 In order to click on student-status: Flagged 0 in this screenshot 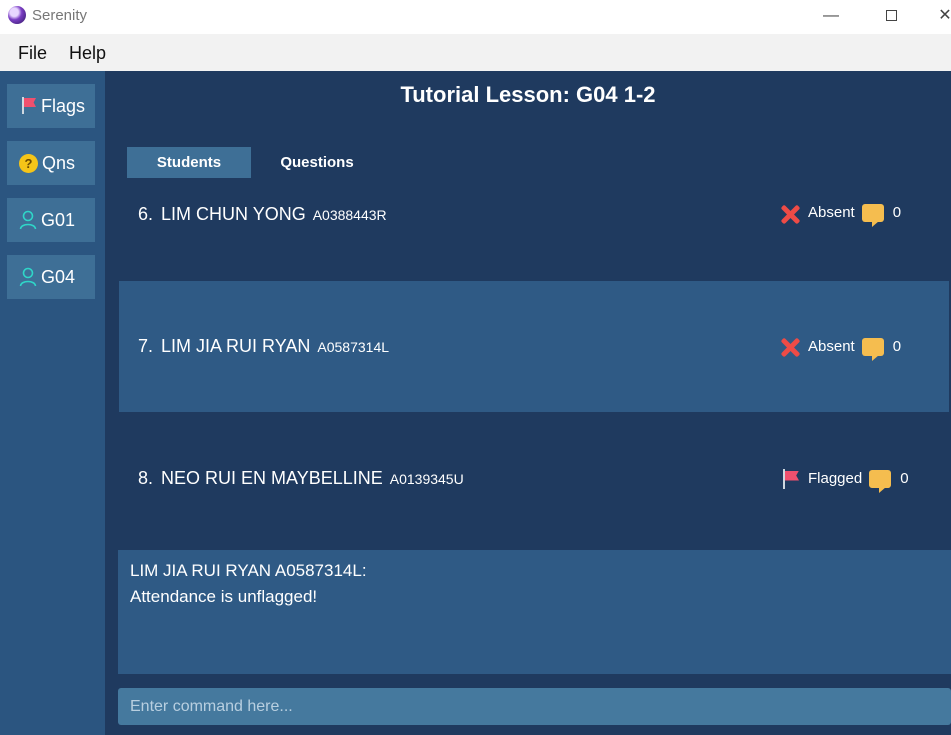, I will do `click(844, 478)`.